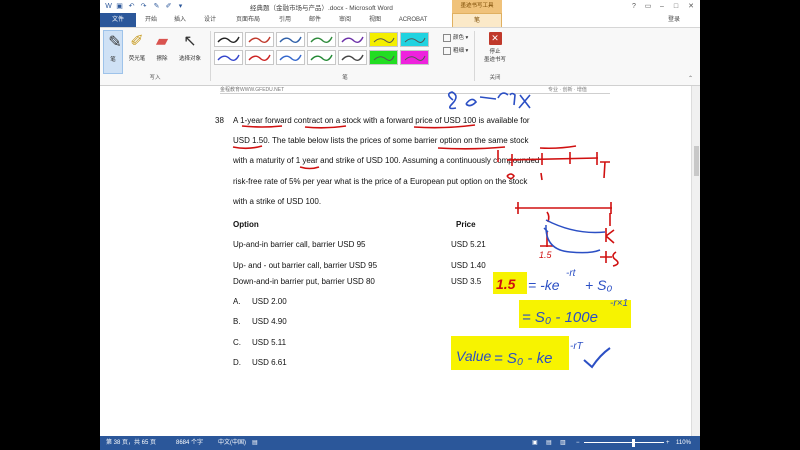 The width and height of the screenshot is (800, 450). I want to click on select-objects-button: ↖ 选择对象, so click(190, 52).